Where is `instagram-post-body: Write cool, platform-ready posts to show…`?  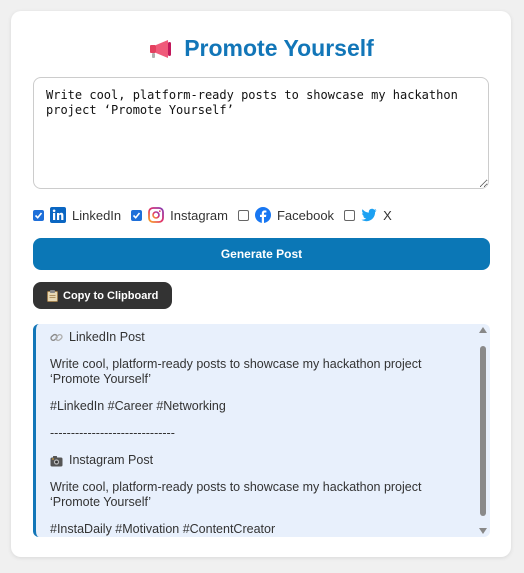 instagram-post-body: Write cool, platform-ready posts to show… is located at coordinates (236, 494).